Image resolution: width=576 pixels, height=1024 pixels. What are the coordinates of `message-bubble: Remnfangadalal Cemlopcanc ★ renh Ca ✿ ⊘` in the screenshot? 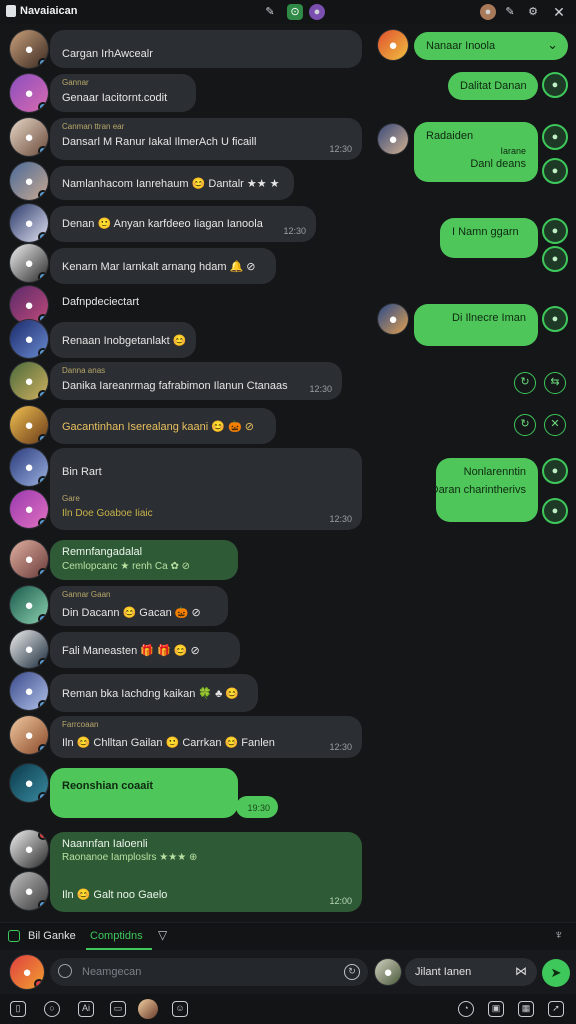 It's located at (144, 560).